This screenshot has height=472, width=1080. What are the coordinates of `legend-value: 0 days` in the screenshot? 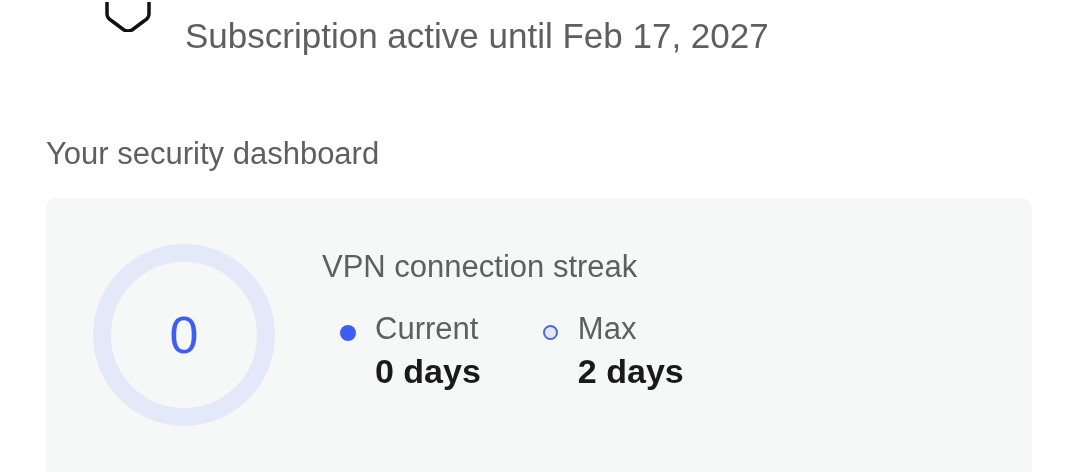 It's located at (428, 371).